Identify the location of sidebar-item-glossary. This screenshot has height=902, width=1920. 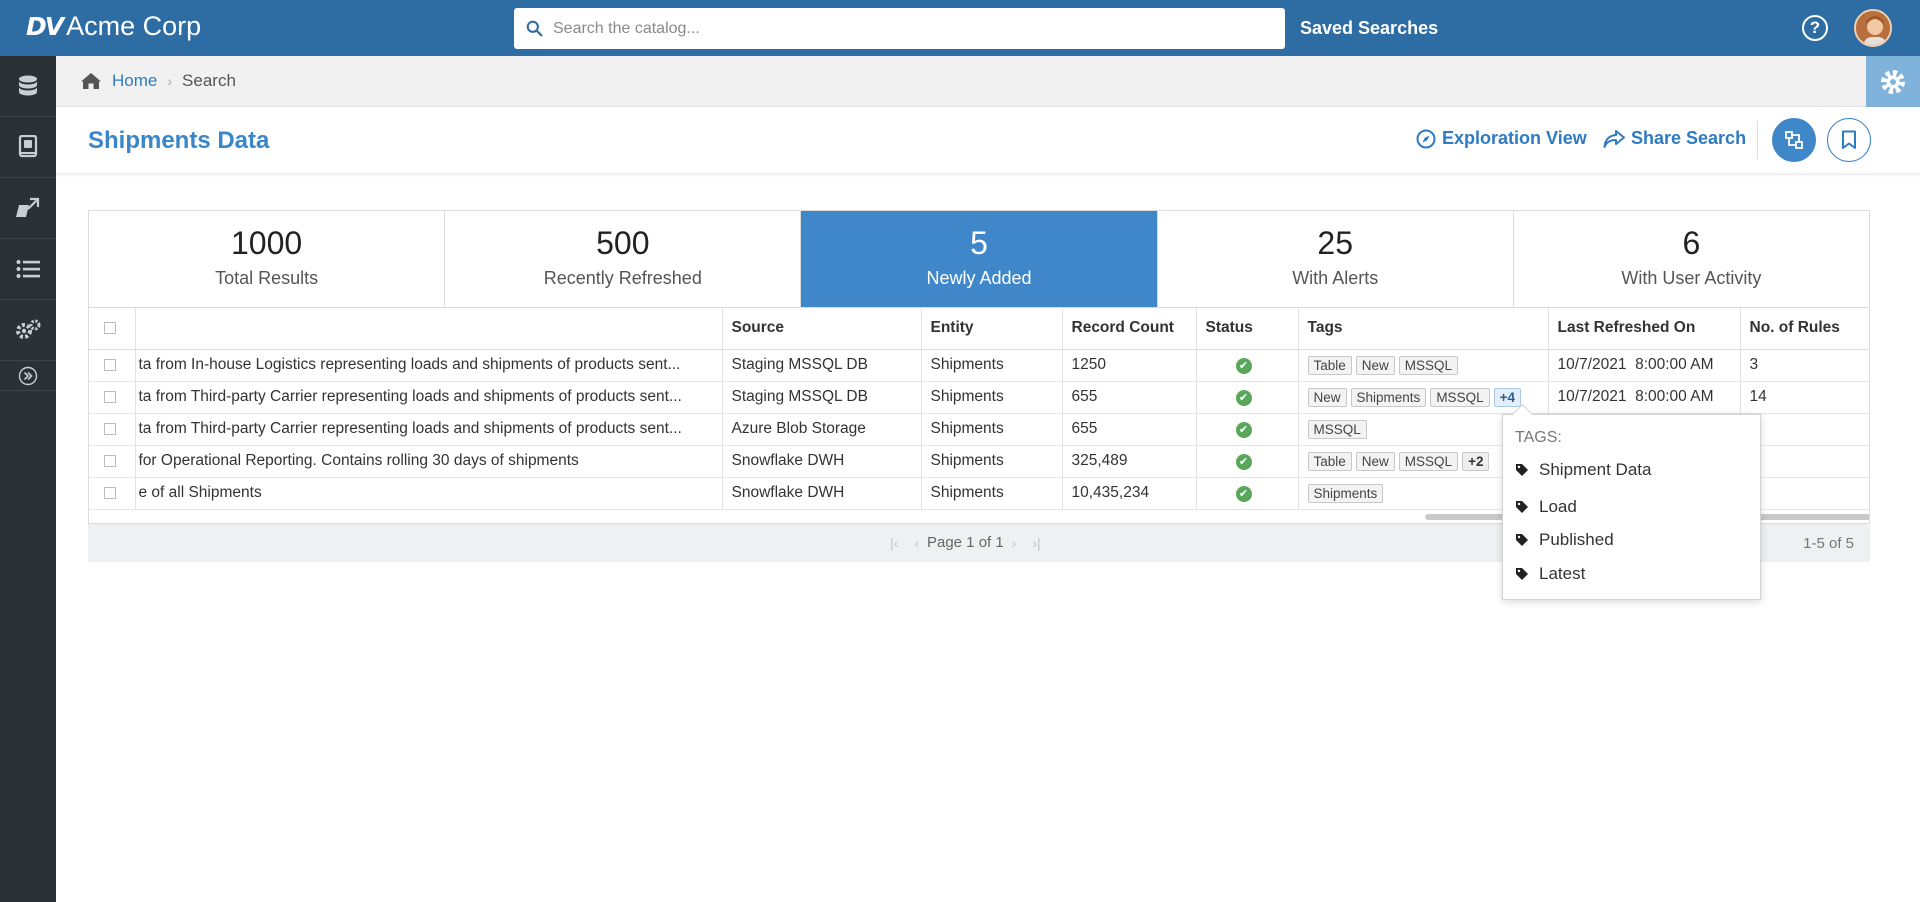
(28, 147).